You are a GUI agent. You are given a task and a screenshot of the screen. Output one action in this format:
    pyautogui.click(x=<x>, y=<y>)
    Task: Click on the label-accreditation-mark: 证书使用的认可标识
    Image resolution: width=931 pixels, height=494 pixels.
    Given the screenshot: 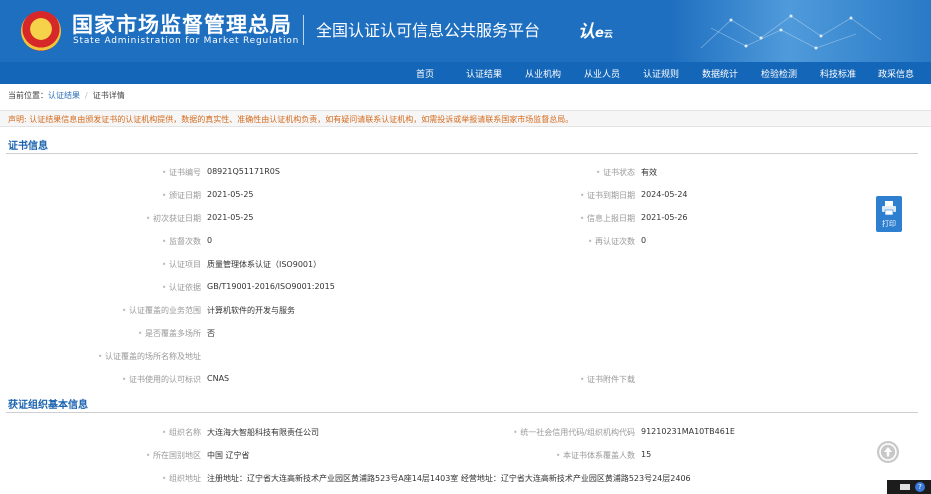 What is the action you would take?
    pyautogui.click(x=161, y=379)
    